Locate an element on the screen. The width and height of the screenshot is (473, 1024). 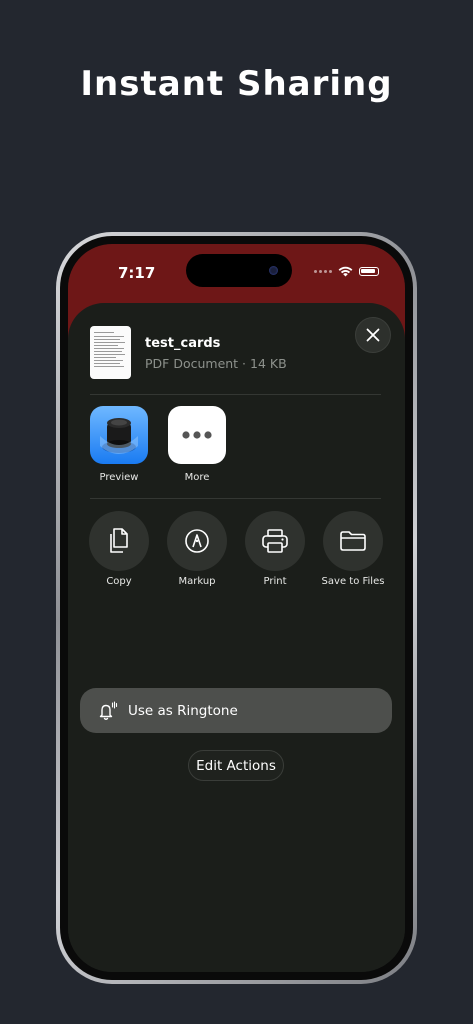
wifi-icon is located at coordinates (345, 271).